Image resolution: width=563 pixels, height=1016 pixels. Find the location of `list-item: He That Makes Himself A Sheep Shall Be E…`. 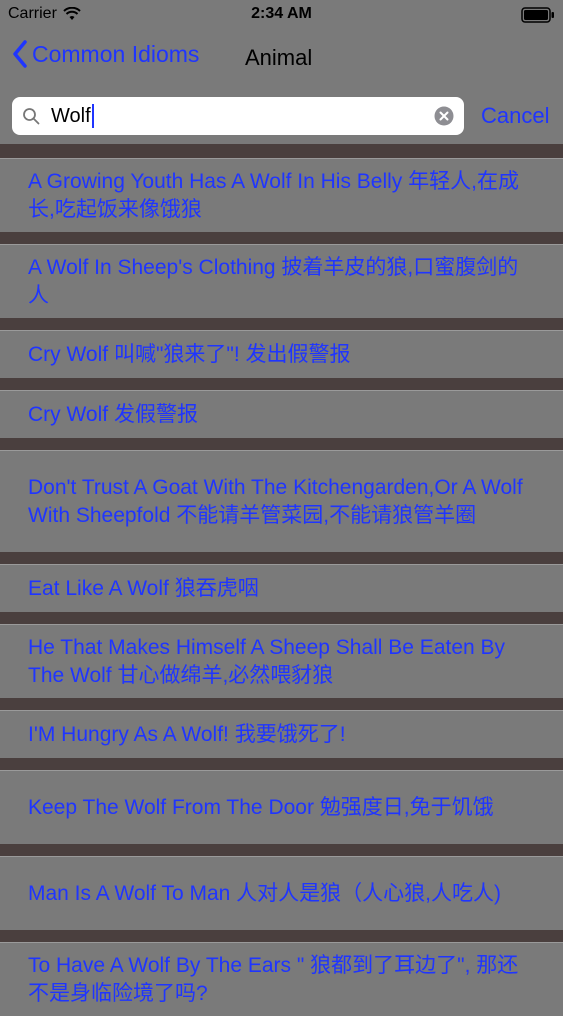

list-item: He That Makes Himself A Sheep Shall Be E… is located at coordinates (281, 661).